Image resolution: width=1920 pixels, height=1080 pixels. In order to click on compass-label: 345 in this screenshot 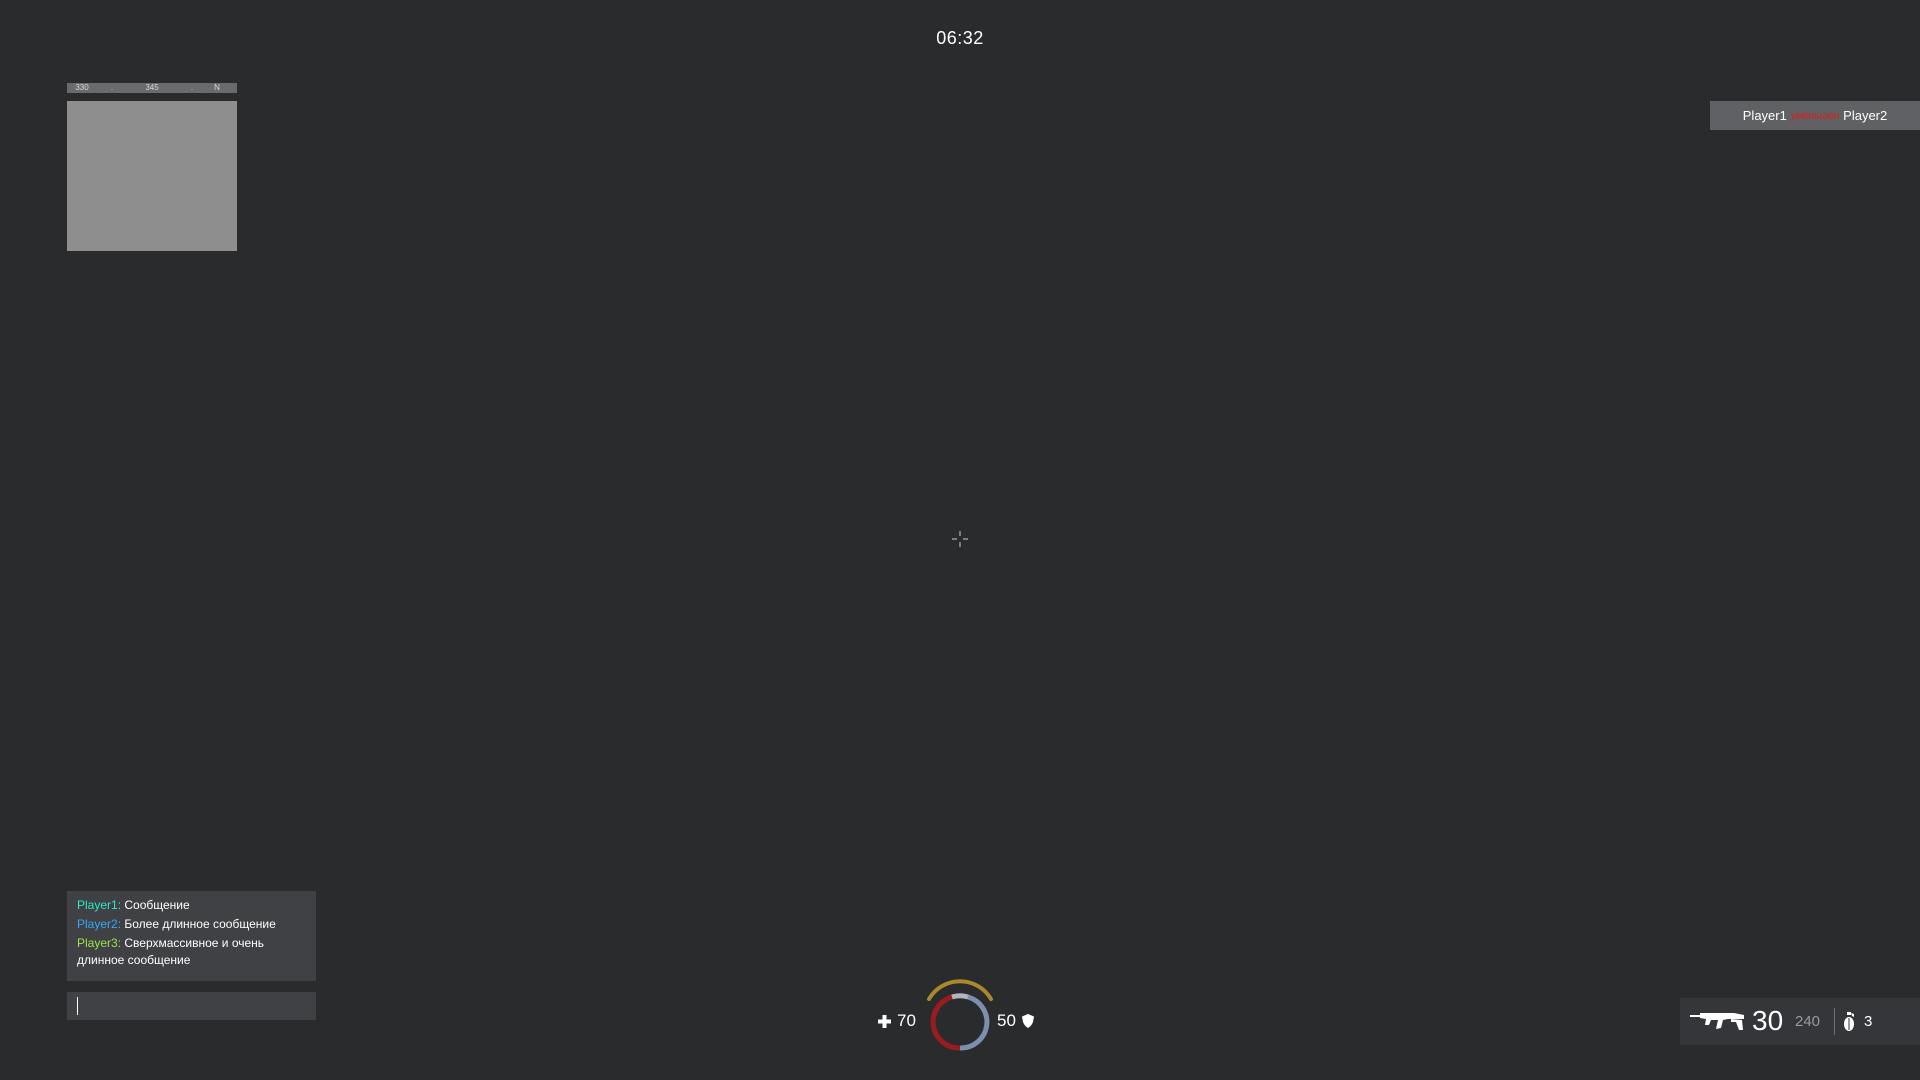, I will do `click(152, 87)`.